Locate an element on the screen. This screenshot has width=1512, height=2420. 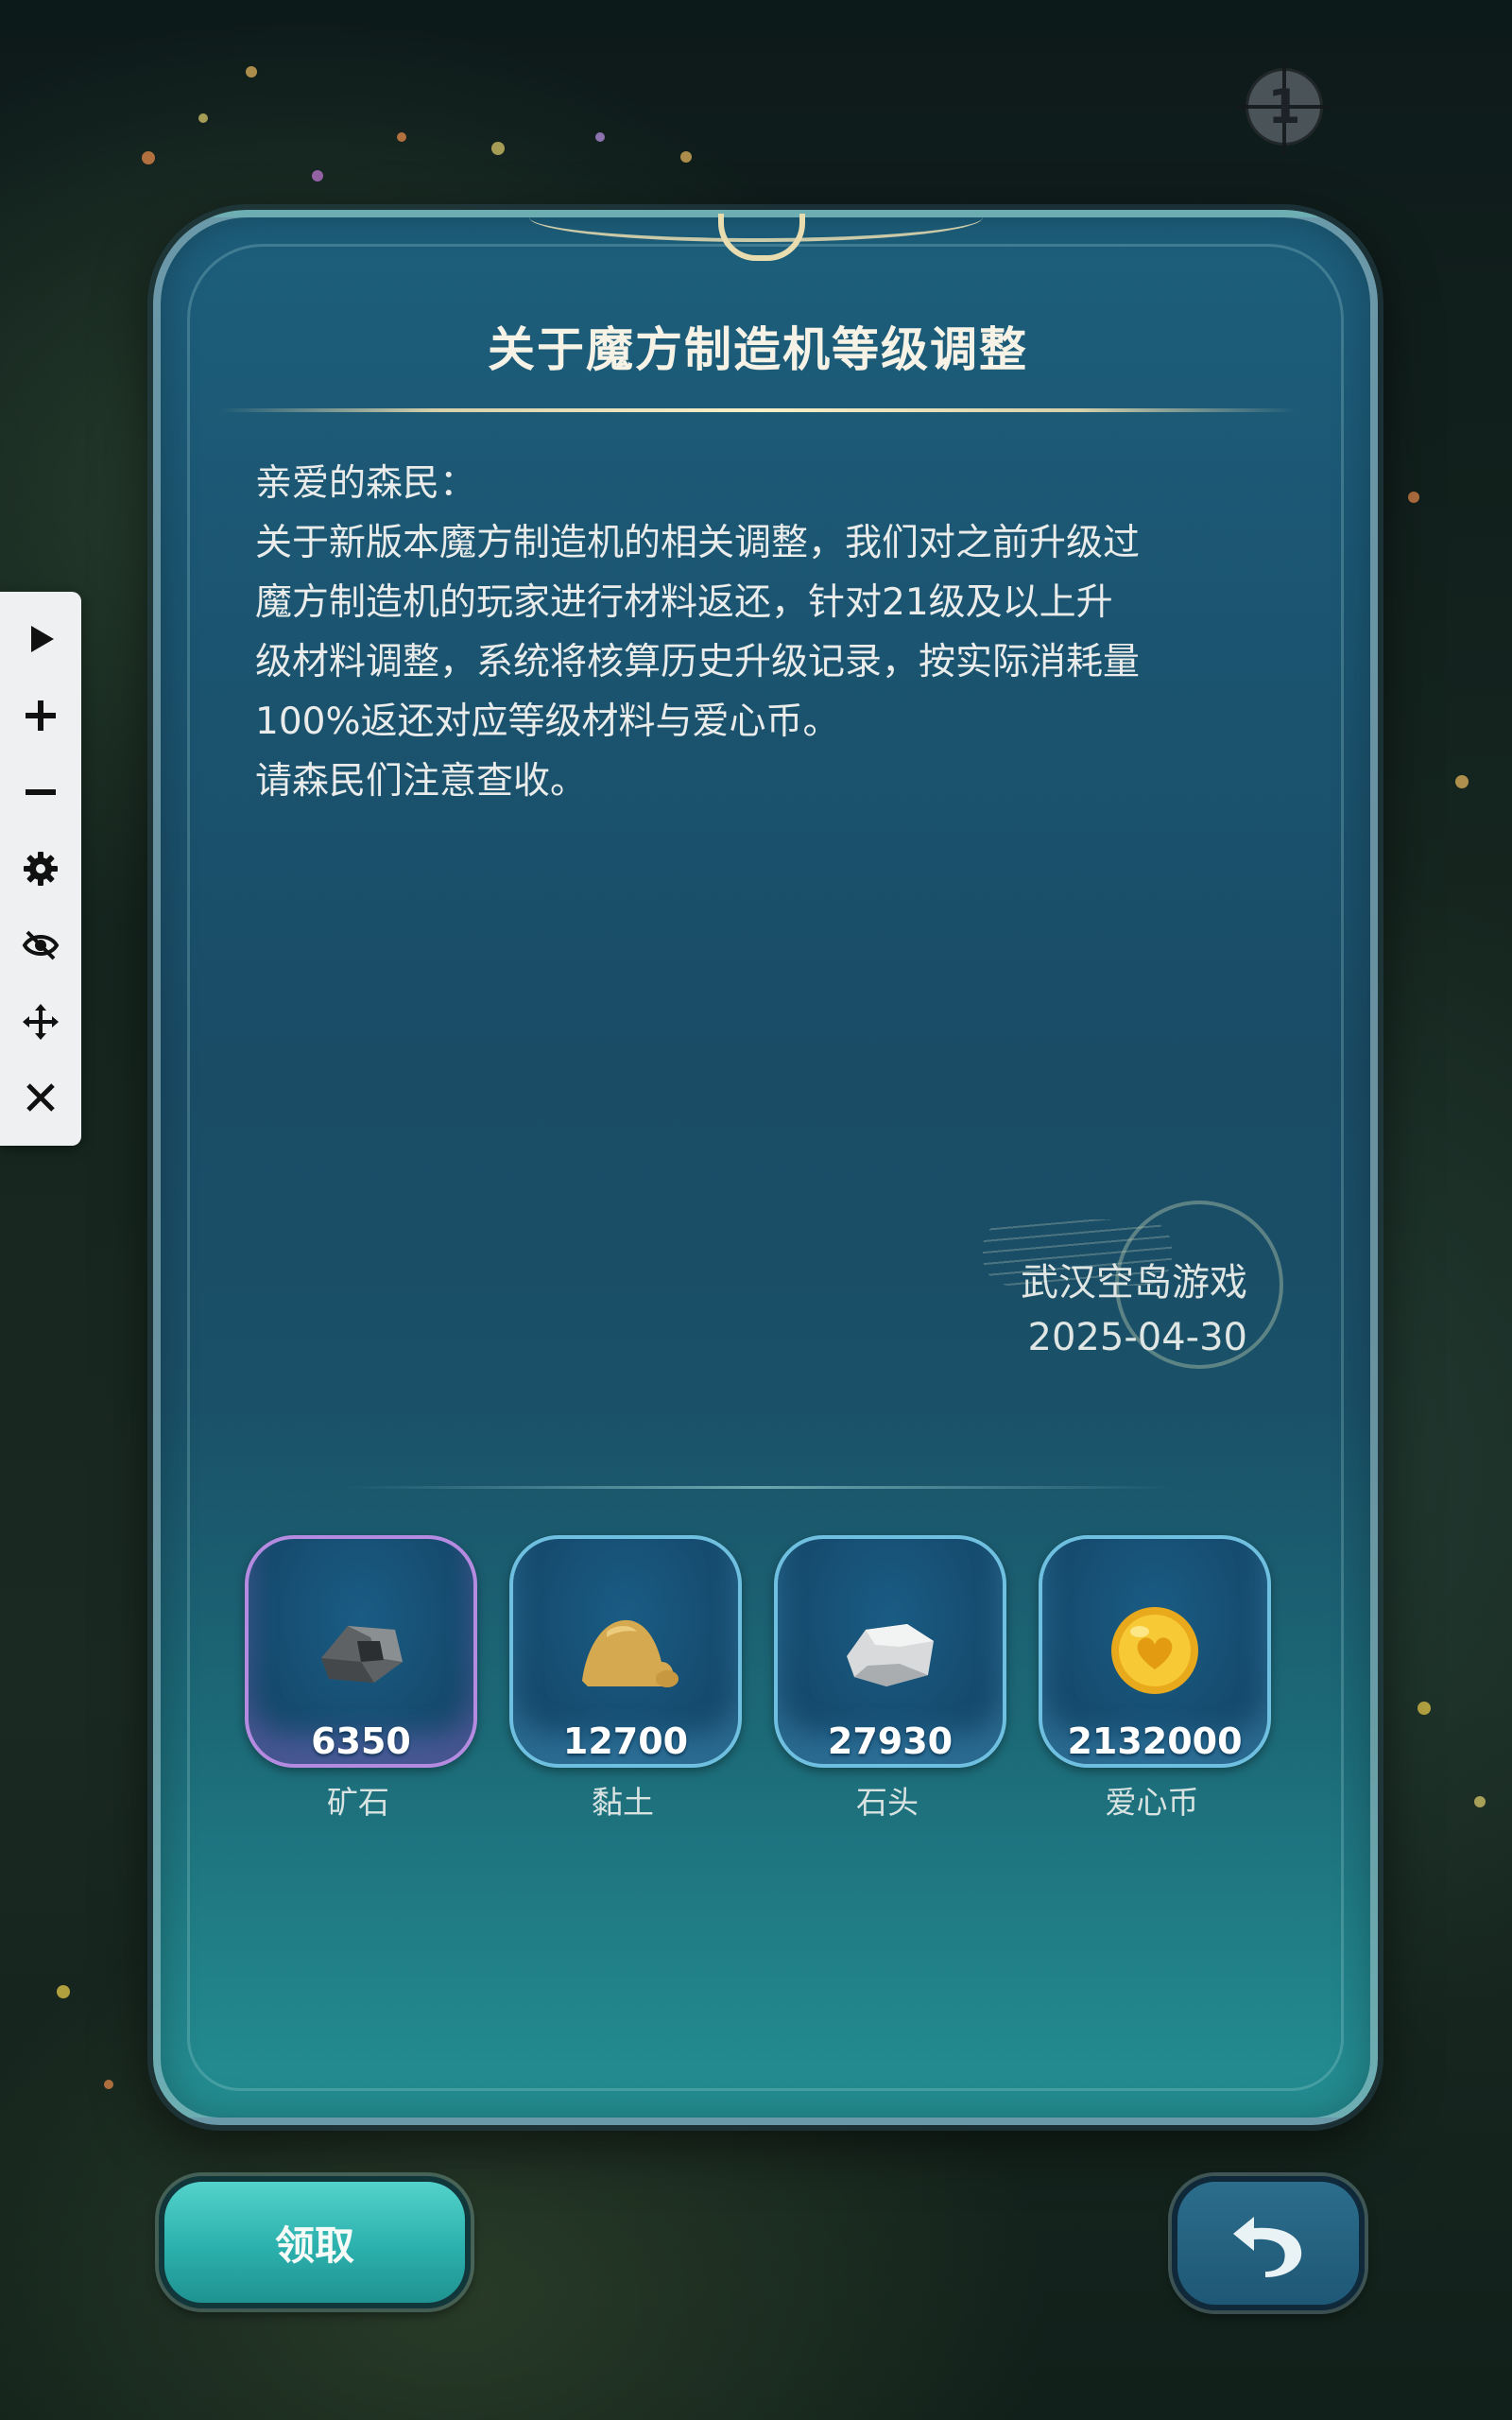
floating-toolbar is located at coordinates (40, 869).